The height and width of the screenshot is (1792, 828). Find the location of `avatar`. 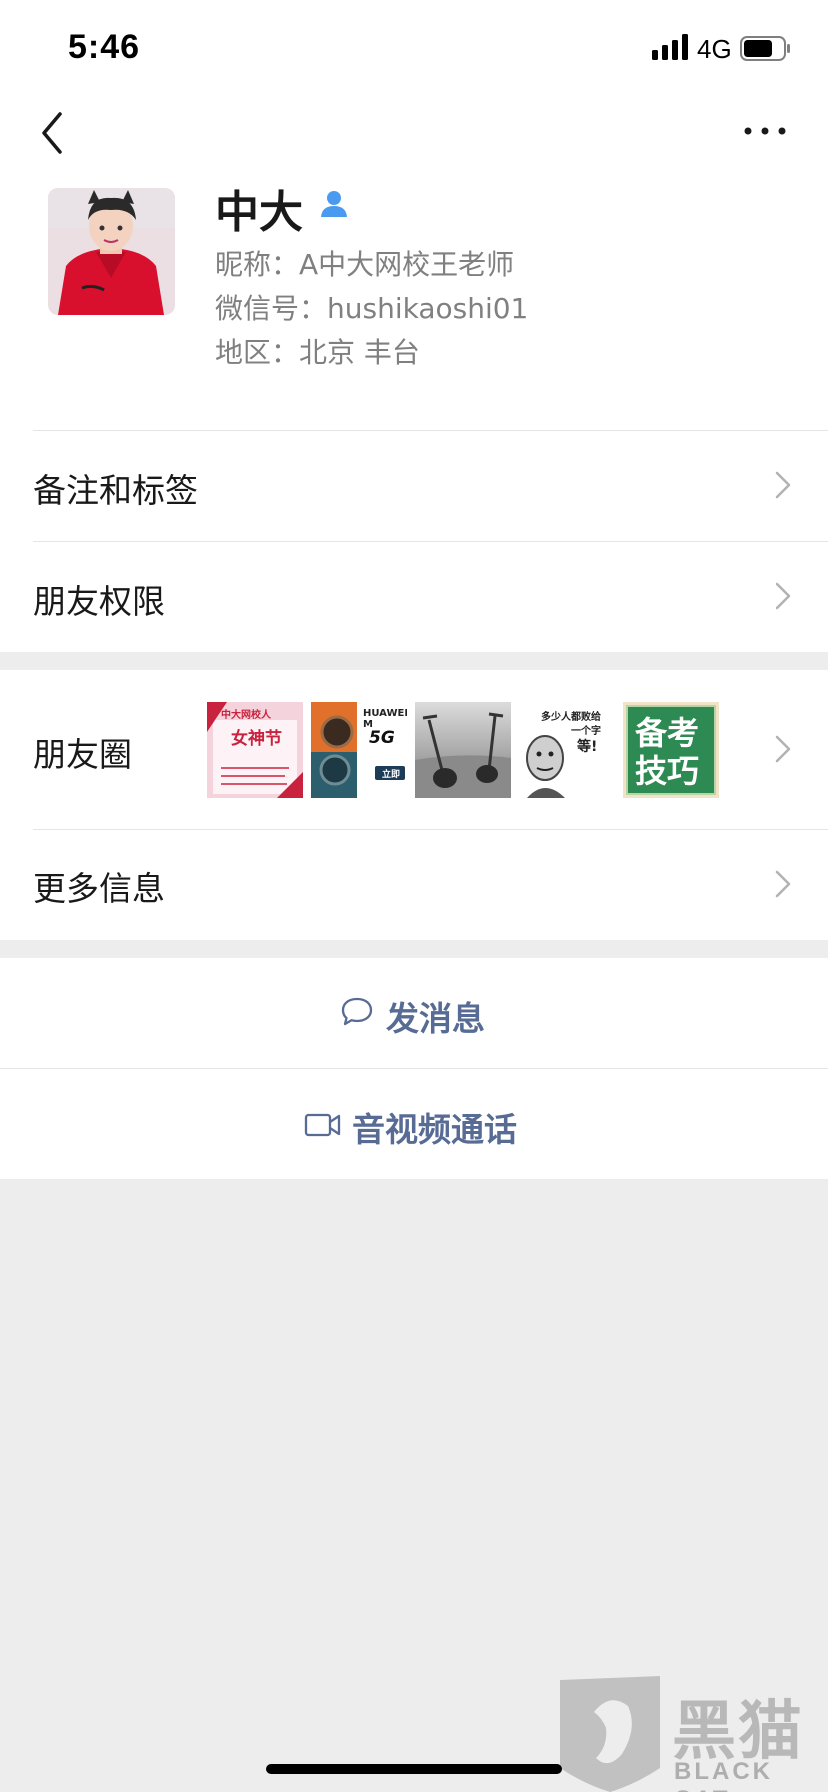

avatar is located at coordinates (111, 251).